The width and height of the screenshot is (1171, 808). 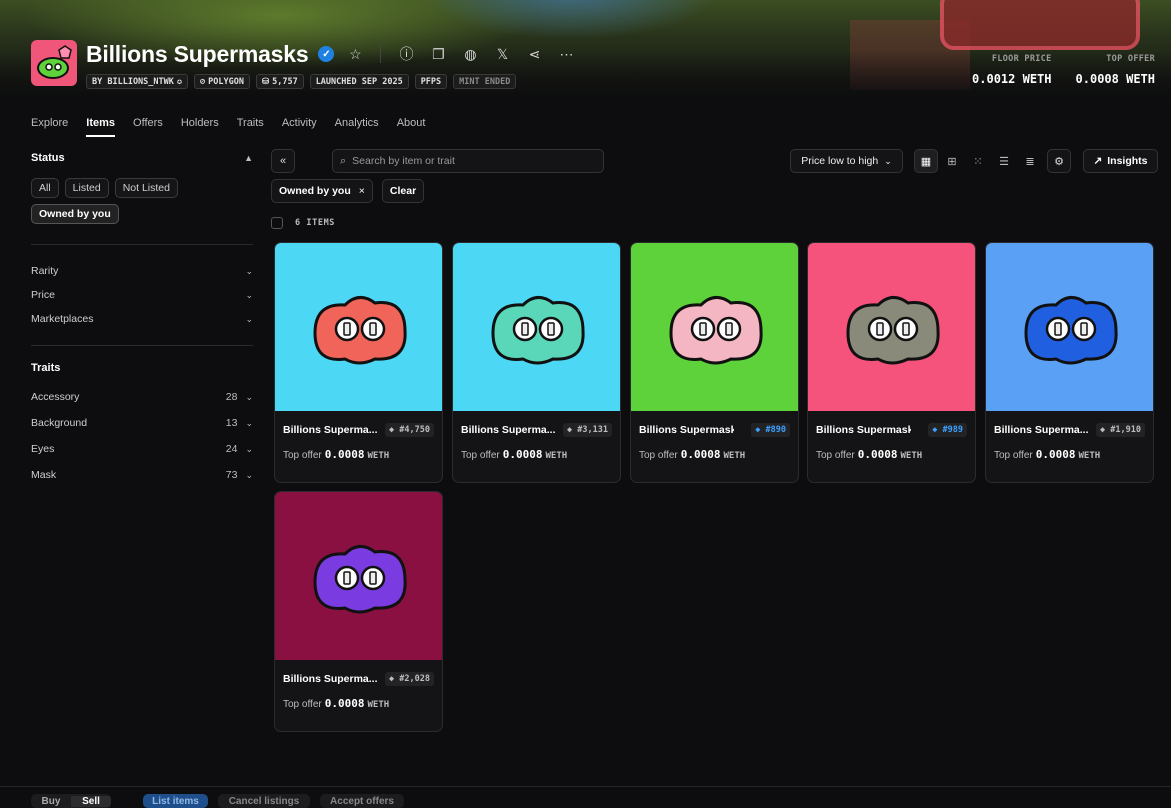 I want to click on right-pupil, so click(x=373, y=578).